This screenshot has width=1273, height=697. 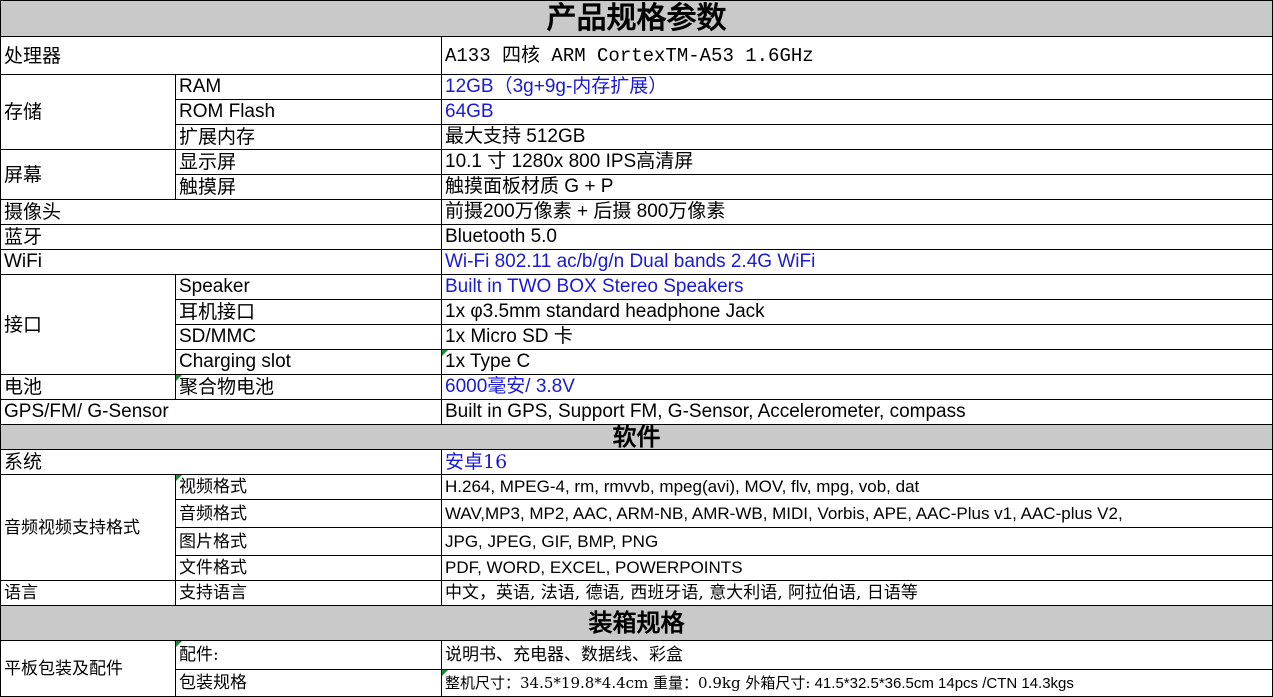 What do you see at coordinates (308, 312) in the screenshot?
I see `headphone-label: 耳机接口` at bounding box center [308, 312].